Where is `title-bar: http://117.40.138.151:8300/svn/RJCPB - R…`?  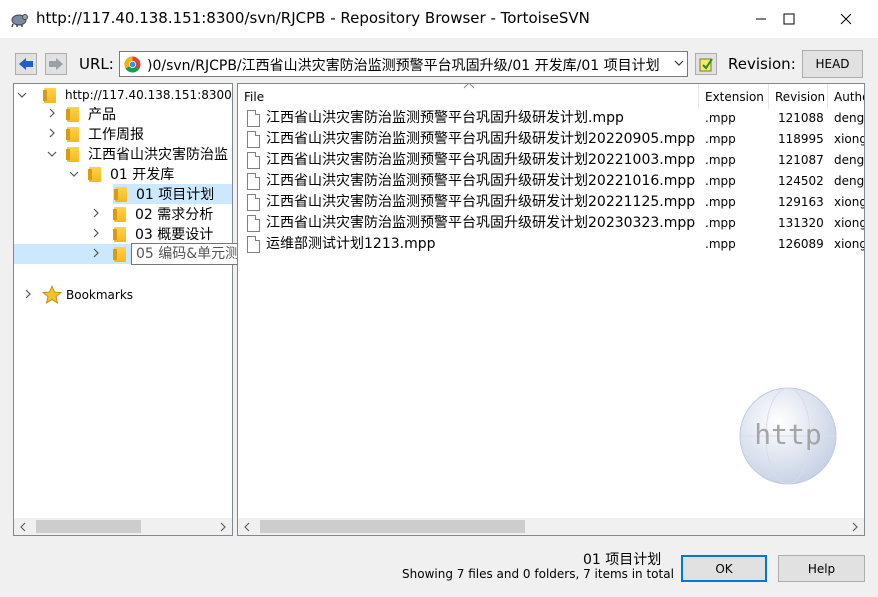
title-bar: http://117.40.138.151:8300/svn/RJCPB - R… is located at coordinates (439, 19).